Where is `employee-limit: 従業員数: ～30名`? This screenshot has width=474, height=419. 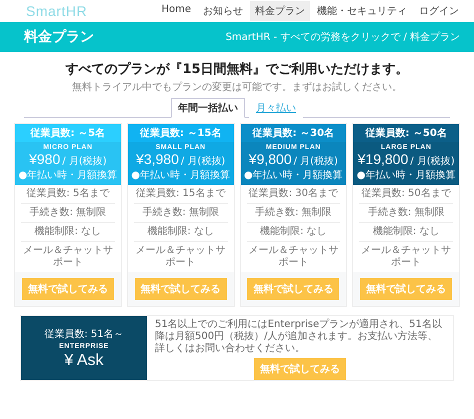 employee-limit: 従業員数: ～30名 is located at coordinates (293, 133).